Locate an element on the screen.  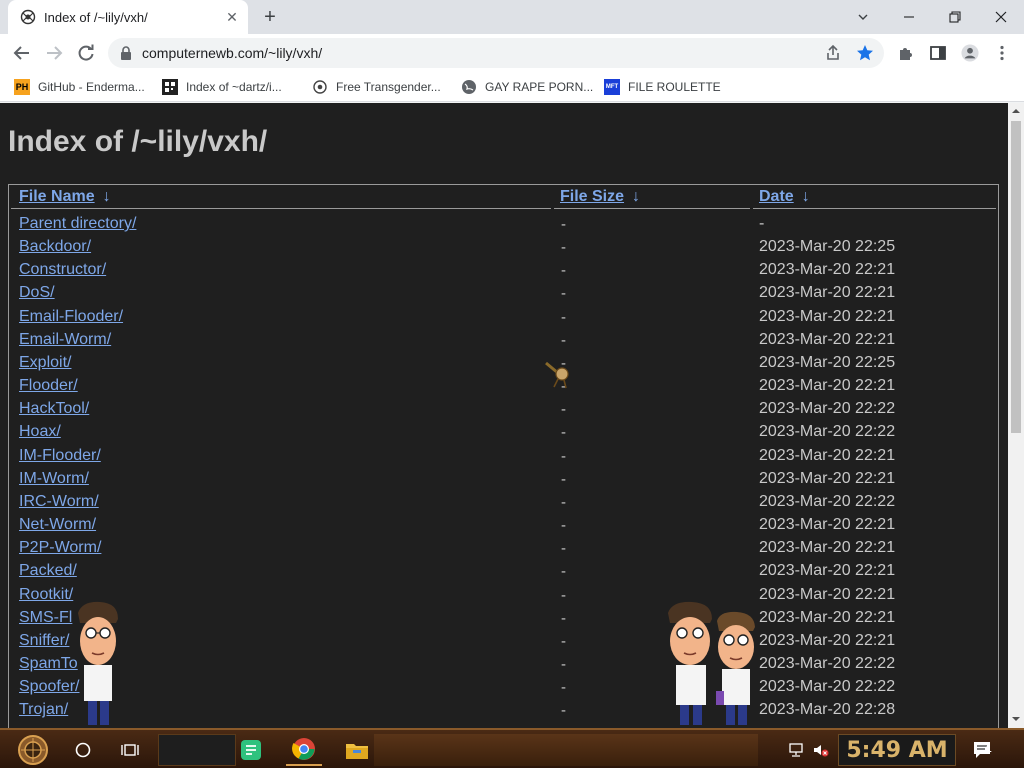
file-name-link: IRC-Worm/ is located at coordinates (59, 502).